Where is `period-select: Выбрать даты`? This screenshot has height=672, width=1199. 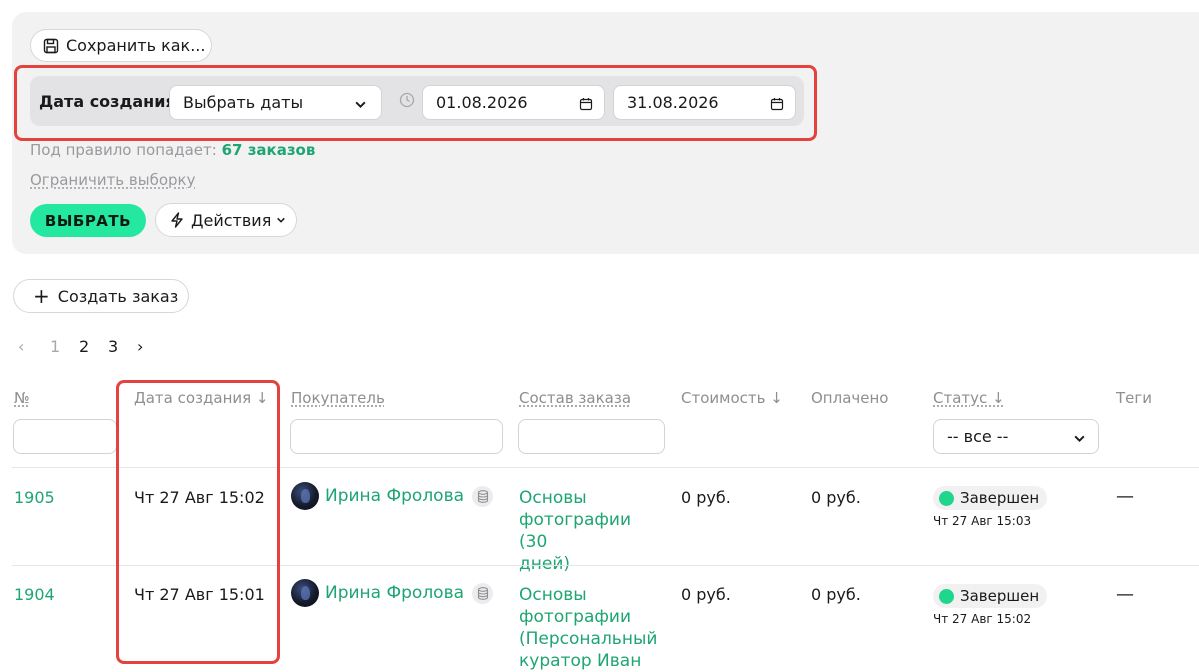 period-select: Выбрать даты is located at coordinates (275, 102).